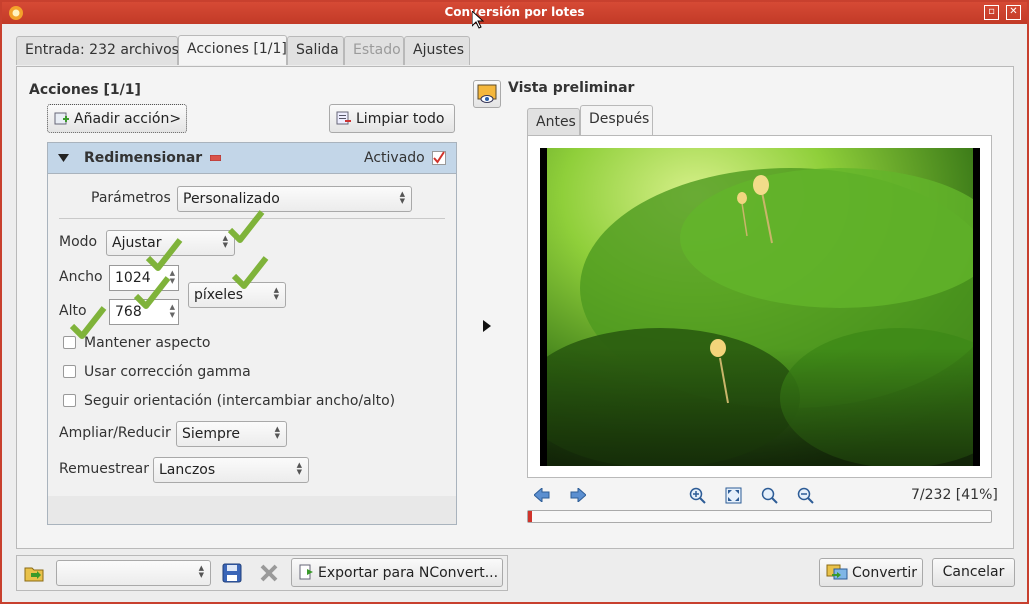 The width and height of the screenshot is (1029, 604). What do you see at coordinates (530, 516) in the screenshot?
I see `progress-fill` at bounding box center [530, 516].